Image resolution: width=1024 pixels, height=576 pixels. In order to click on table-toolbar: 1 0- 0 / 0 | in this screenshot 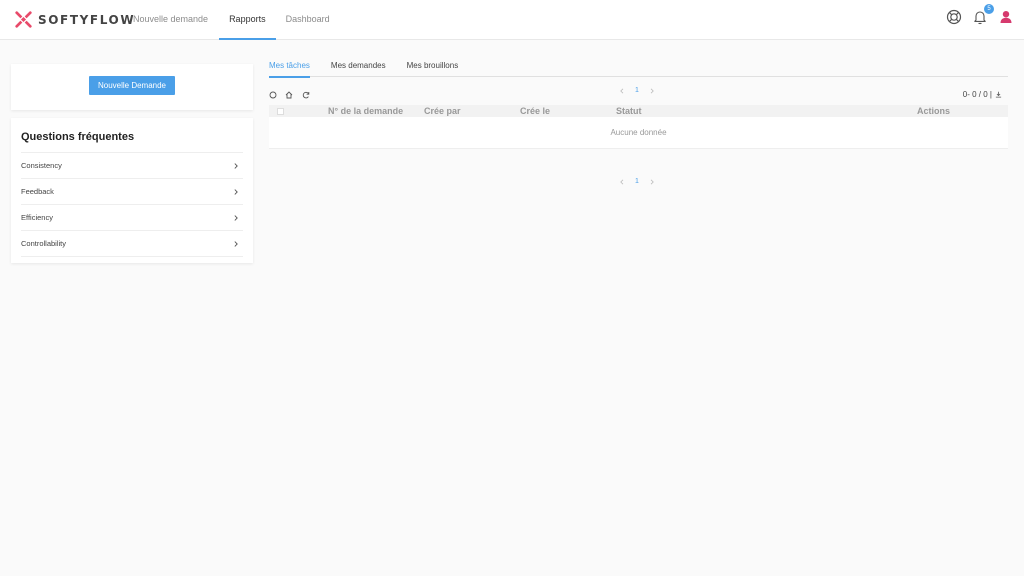, I will do `click(638, 94)`.